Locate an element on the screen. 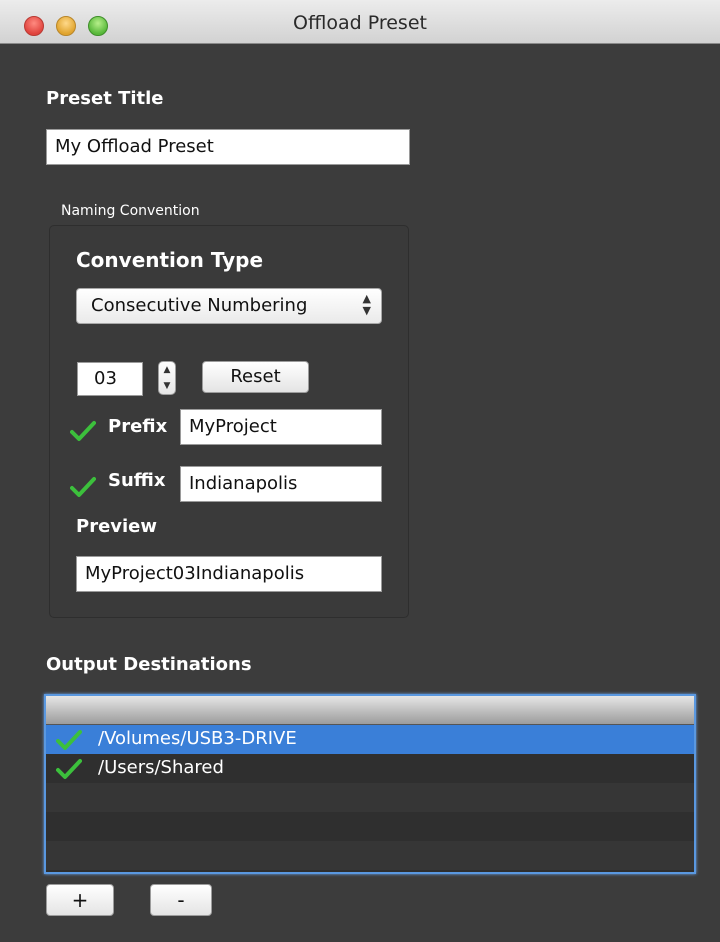 This screenshot has height=942, width=720. counter-field: 03 is located at coordinates (110, 379).